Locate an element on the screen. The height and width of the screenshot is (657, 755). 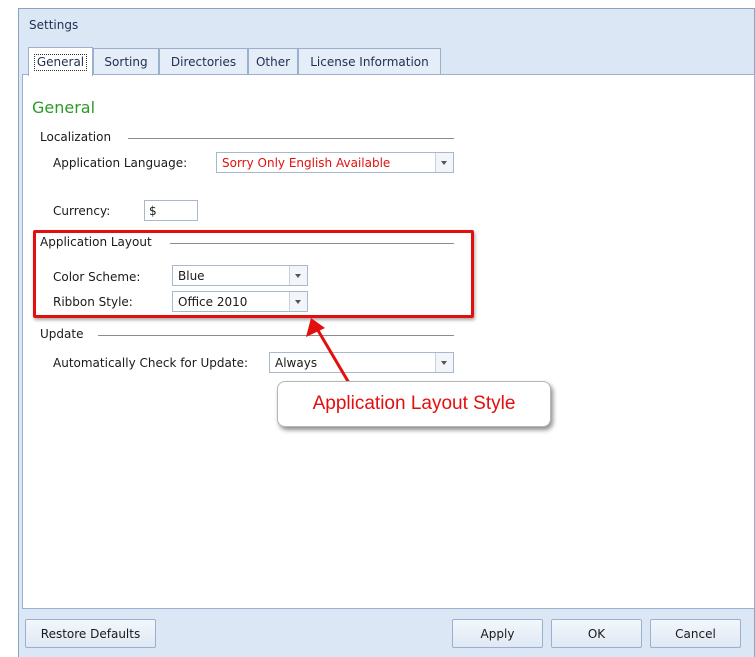
tab-directories: Directories is located at coordinates (203, 61).